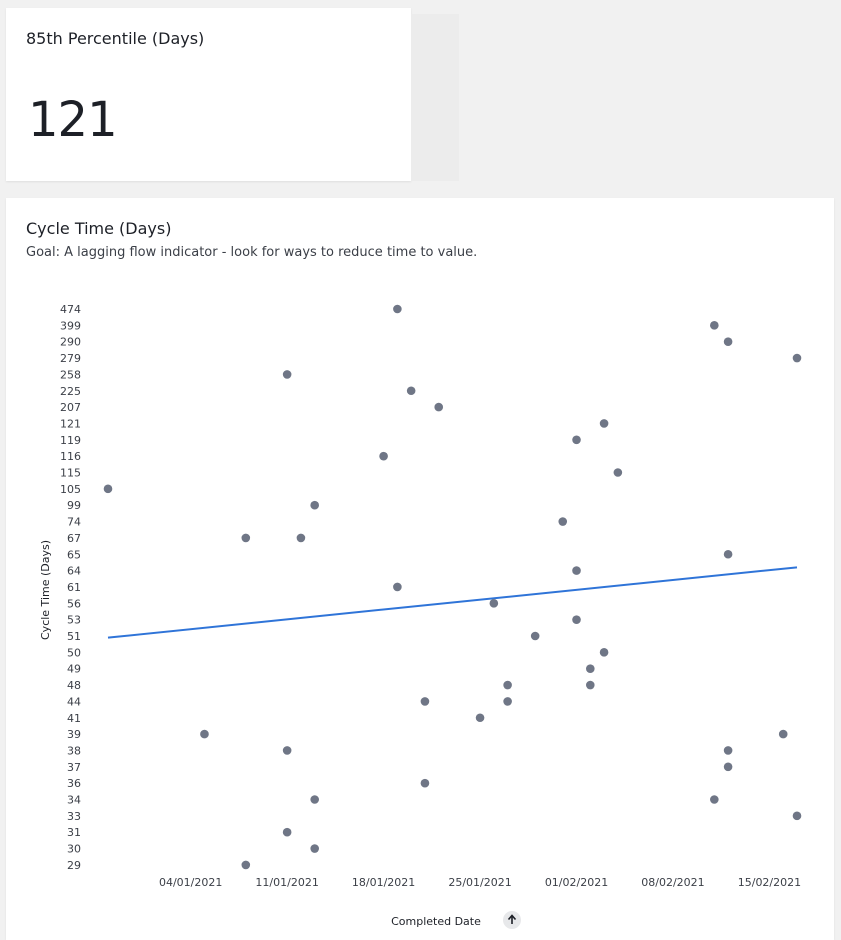 The width and height of the screenshot is (841, 940). I want to click on y-tick-label: 50, so click(74, 652).